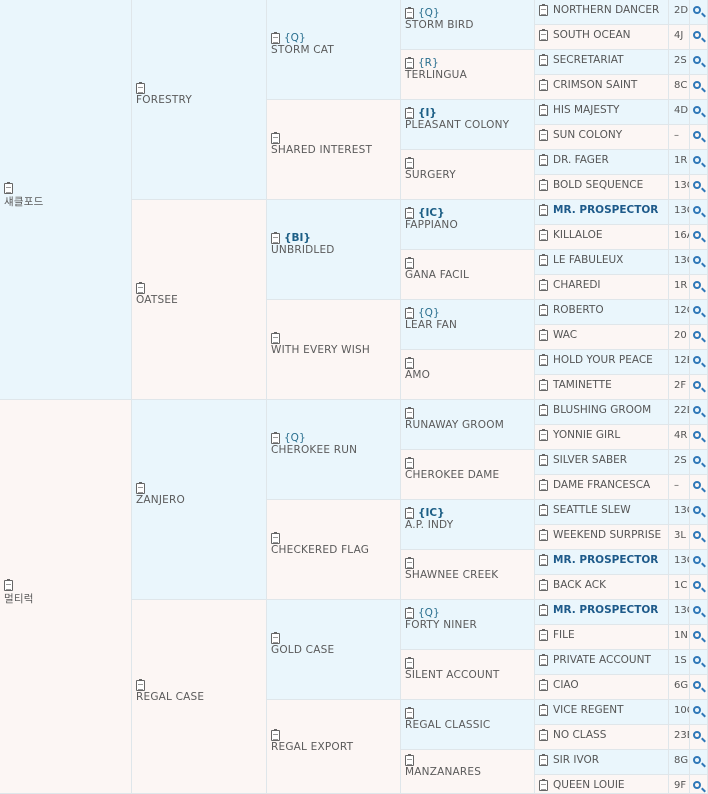  I want to click on horse-name-link: LE FABULEUX, so click(588, 260).